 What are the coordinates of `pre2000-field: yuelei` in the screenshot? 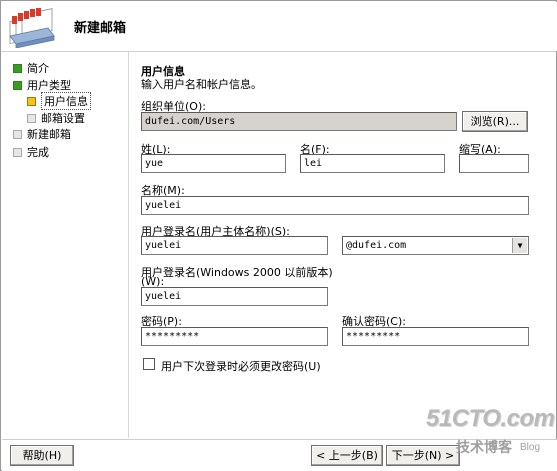 It's located at (234, 296).